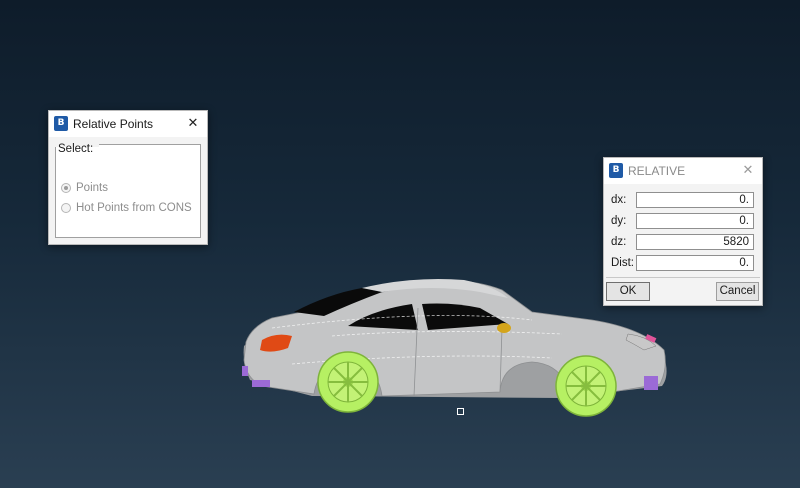 This screenshot has width=800, height=488. I want to click on radio-button-points, so click(66, 188).